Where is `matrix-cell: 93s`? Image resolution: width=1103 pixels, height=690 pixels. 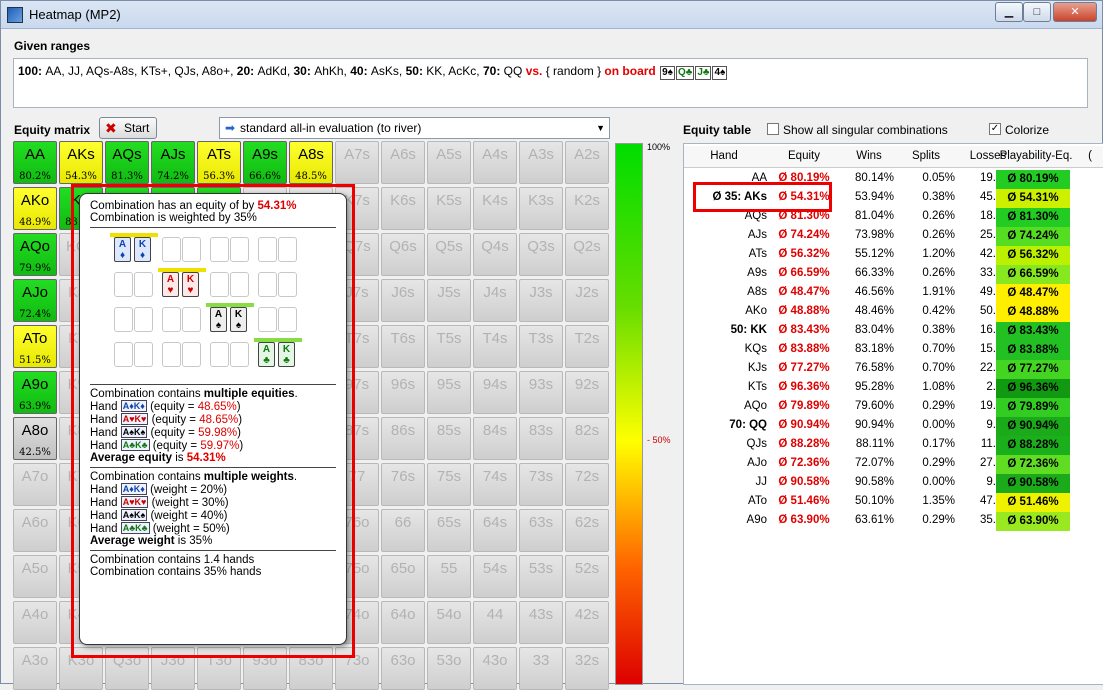
matrix-cell: 93s is located at coordinates (541, 392).